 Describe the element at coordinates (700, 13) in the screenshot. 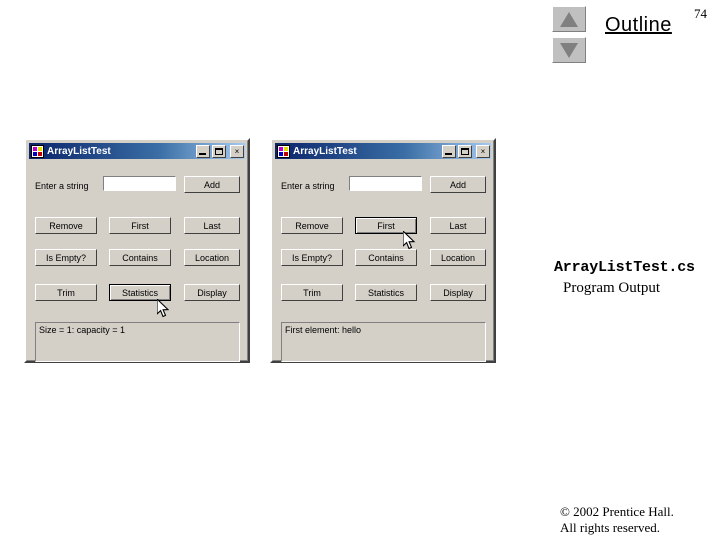

I see `page-number: 74` at that location.